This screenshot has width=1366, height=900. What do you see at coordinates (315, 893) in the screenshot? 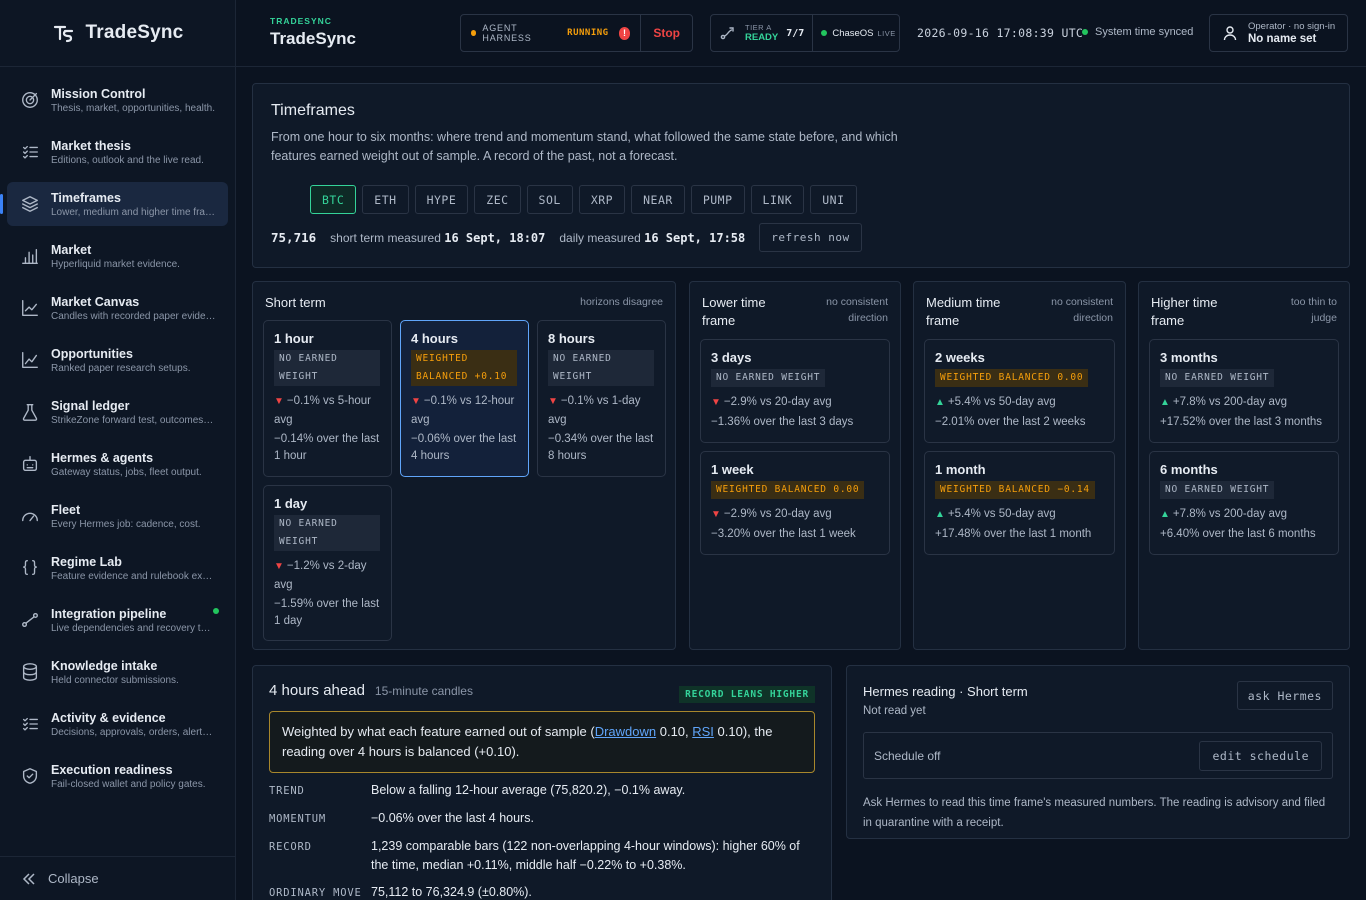
I see `detail-key: ORDINARY MOVE` at bounding box center [315, 893].